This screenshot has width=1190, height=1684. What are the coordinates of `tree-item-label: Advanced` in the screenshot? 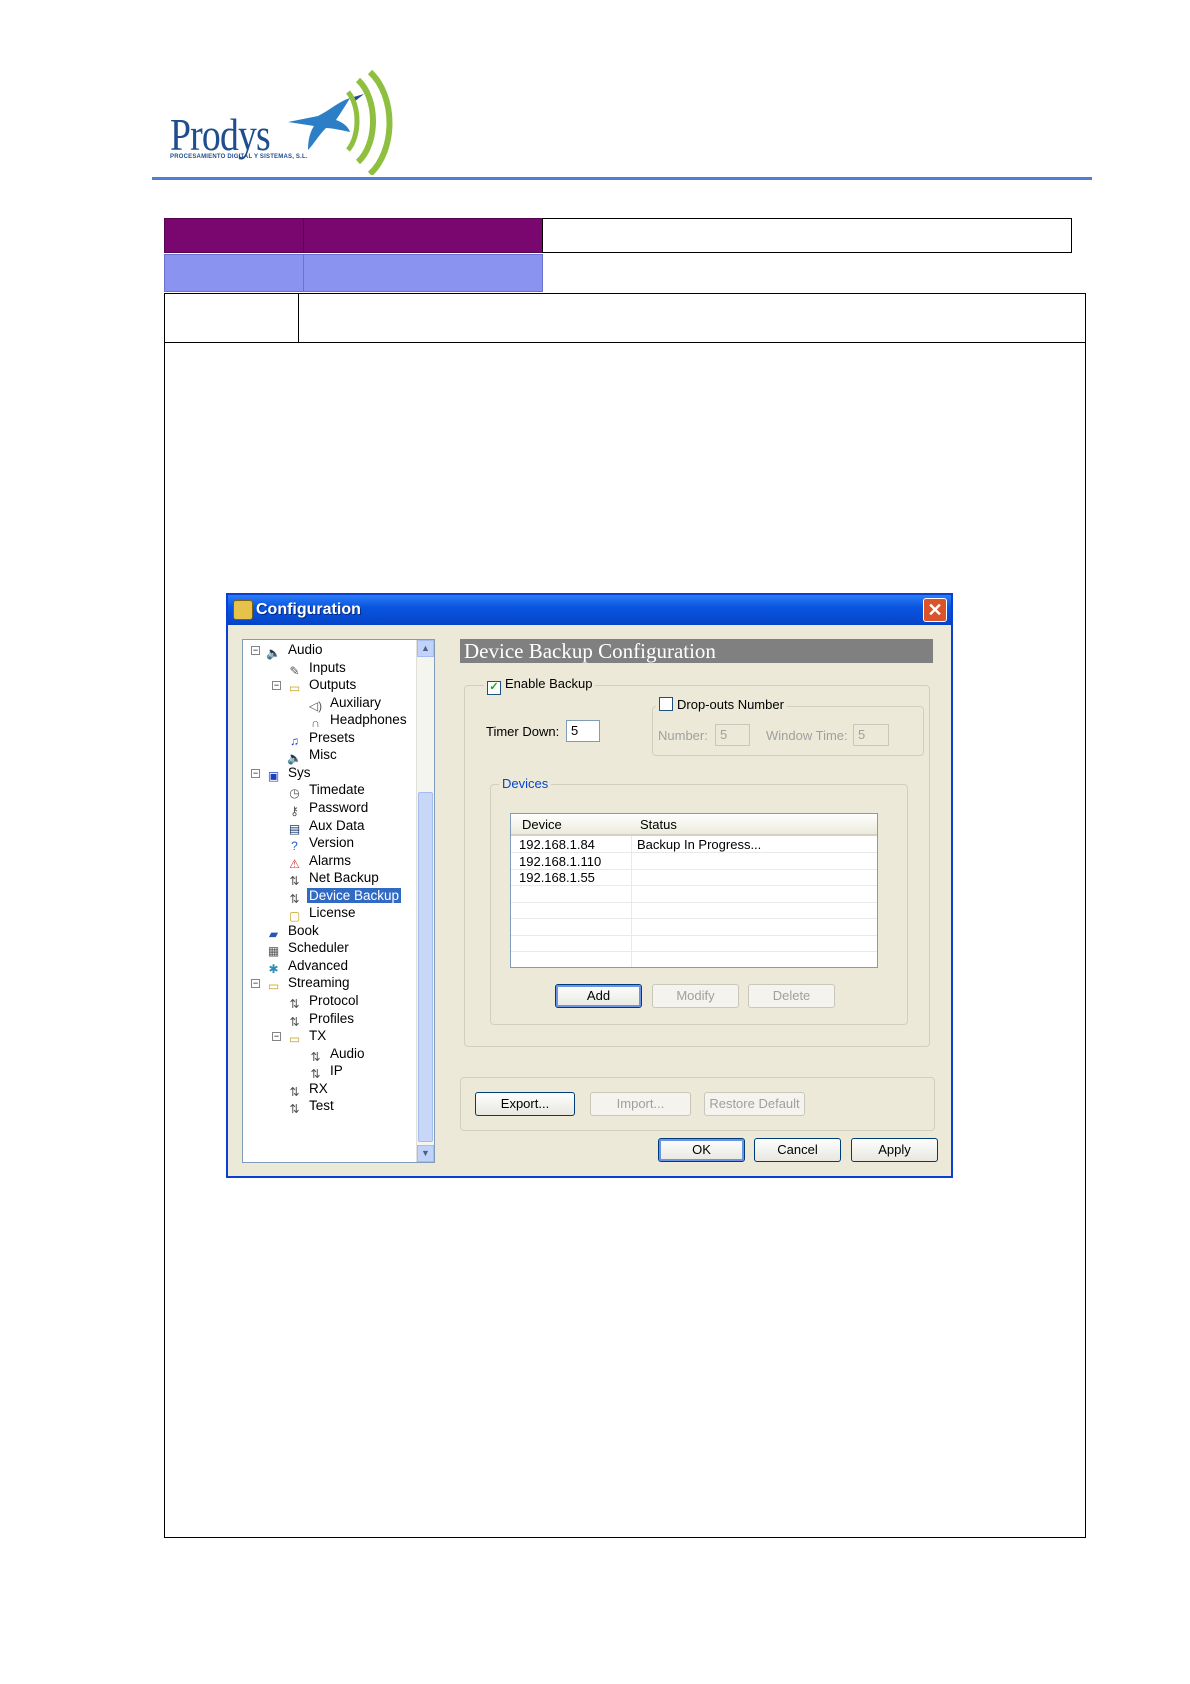 It's located at (318, 965).